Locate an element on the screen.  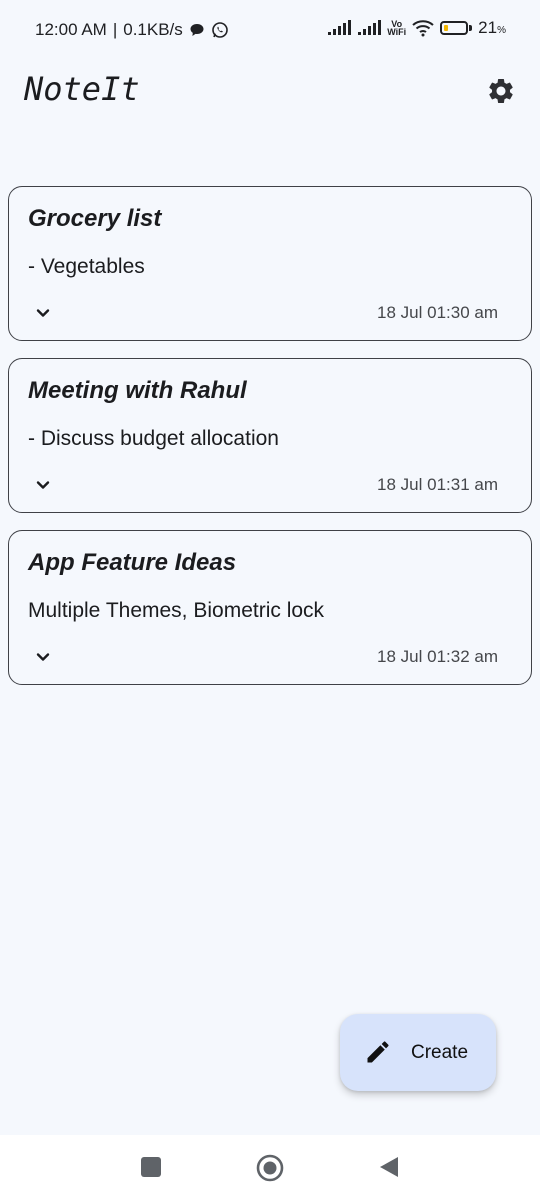
note-timestamp: 18 Jul 01:30 am is located at coordinates (437, 312).